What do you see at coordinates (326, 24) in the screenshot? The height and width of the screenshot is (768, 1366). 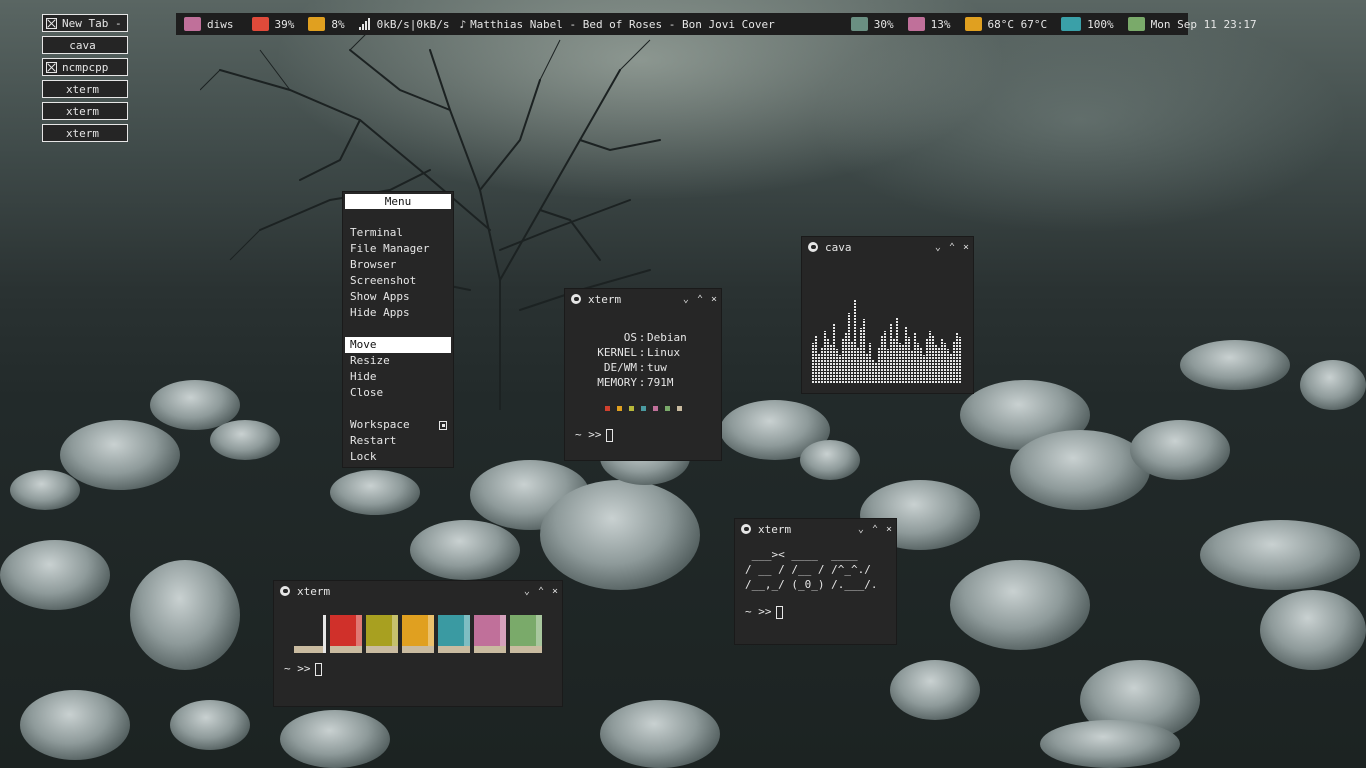 I see `bar-cpu: 8%` at bounding box center [326, 24].